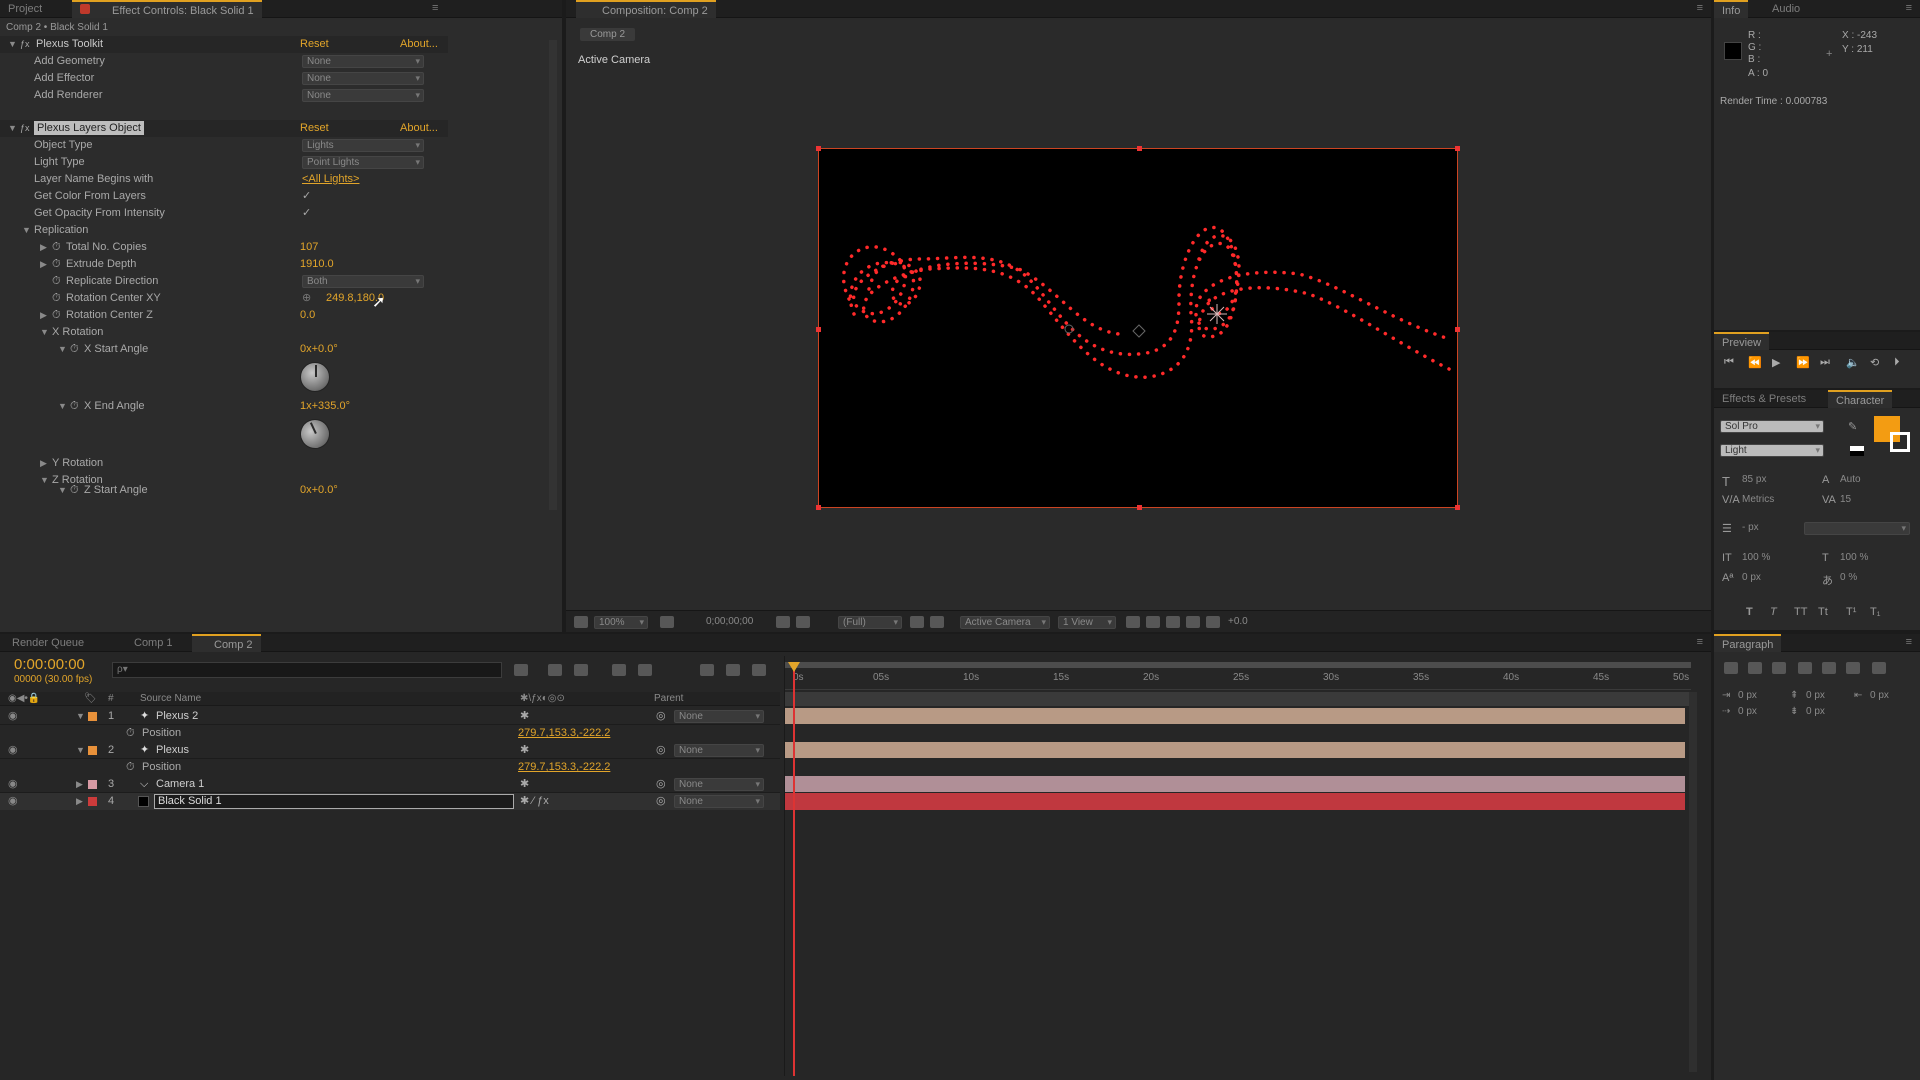  What do you see at coordinates (49, 664) in the screenshot?
I see `current-timecode: 0:00:00:00` at bounding box center [49, 664].